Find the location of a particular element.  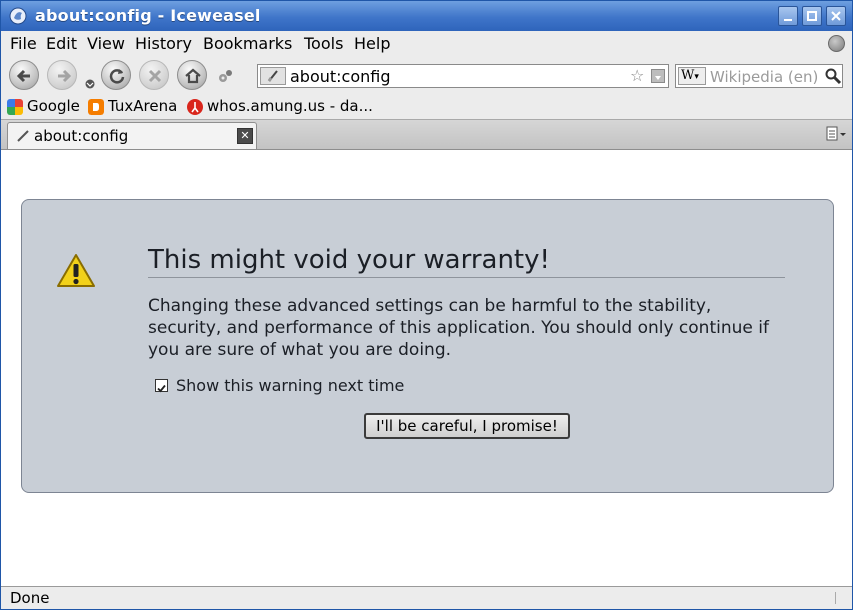

warning-title: This might void your warranty! is located at coordinates (466, 261).